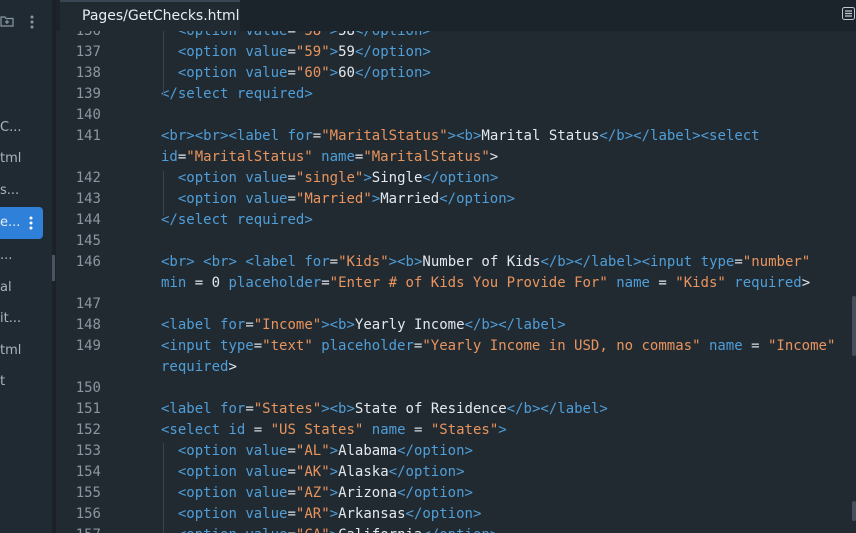  Describe the element at coordinates (88, 199) in the screenshot. I see `line-number: 143` at that location.